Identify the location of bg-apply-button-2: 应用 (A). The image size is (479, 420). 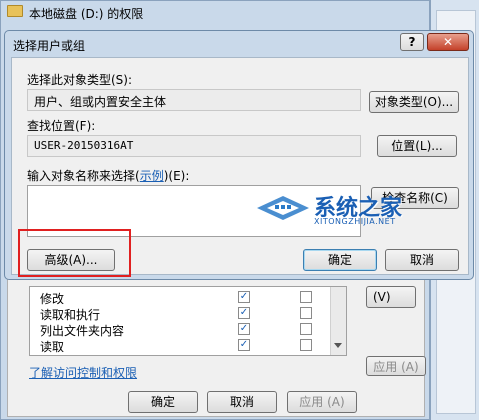
(396, 366).